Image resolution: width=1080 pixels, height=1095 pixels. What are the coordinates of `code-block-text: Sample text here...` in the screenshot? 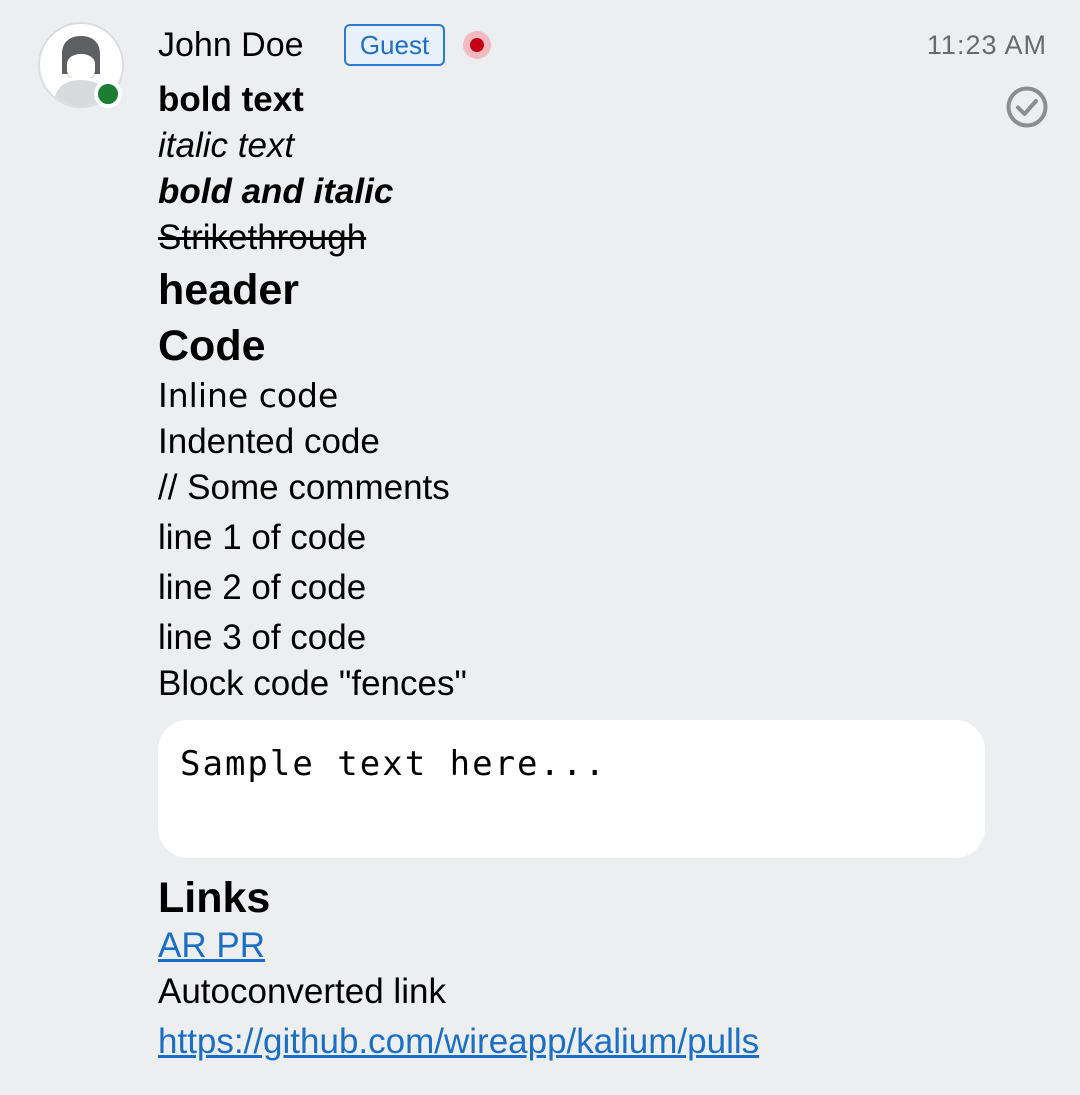 It's located at (393, 764).